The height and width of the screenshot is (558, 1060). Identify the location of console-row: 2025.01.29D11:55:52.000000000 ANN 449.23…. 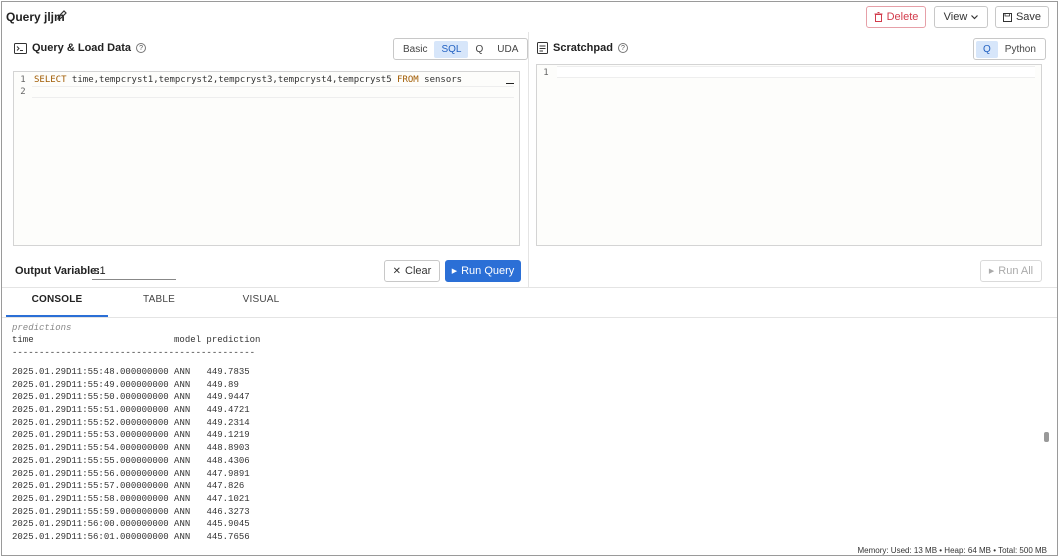
(136, 423).